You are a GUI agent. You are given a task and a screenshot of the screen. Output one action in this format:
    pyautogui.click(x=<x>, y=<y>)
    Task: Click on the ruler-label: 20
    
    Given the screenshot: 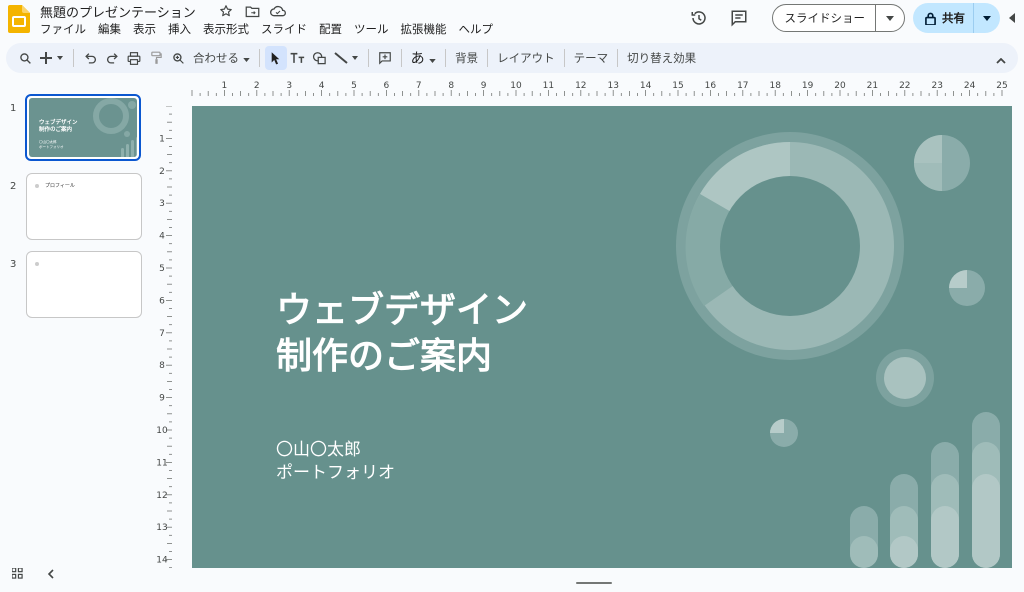 What is the action you would take?
    pyautogui.click(x=840, y=86)
    